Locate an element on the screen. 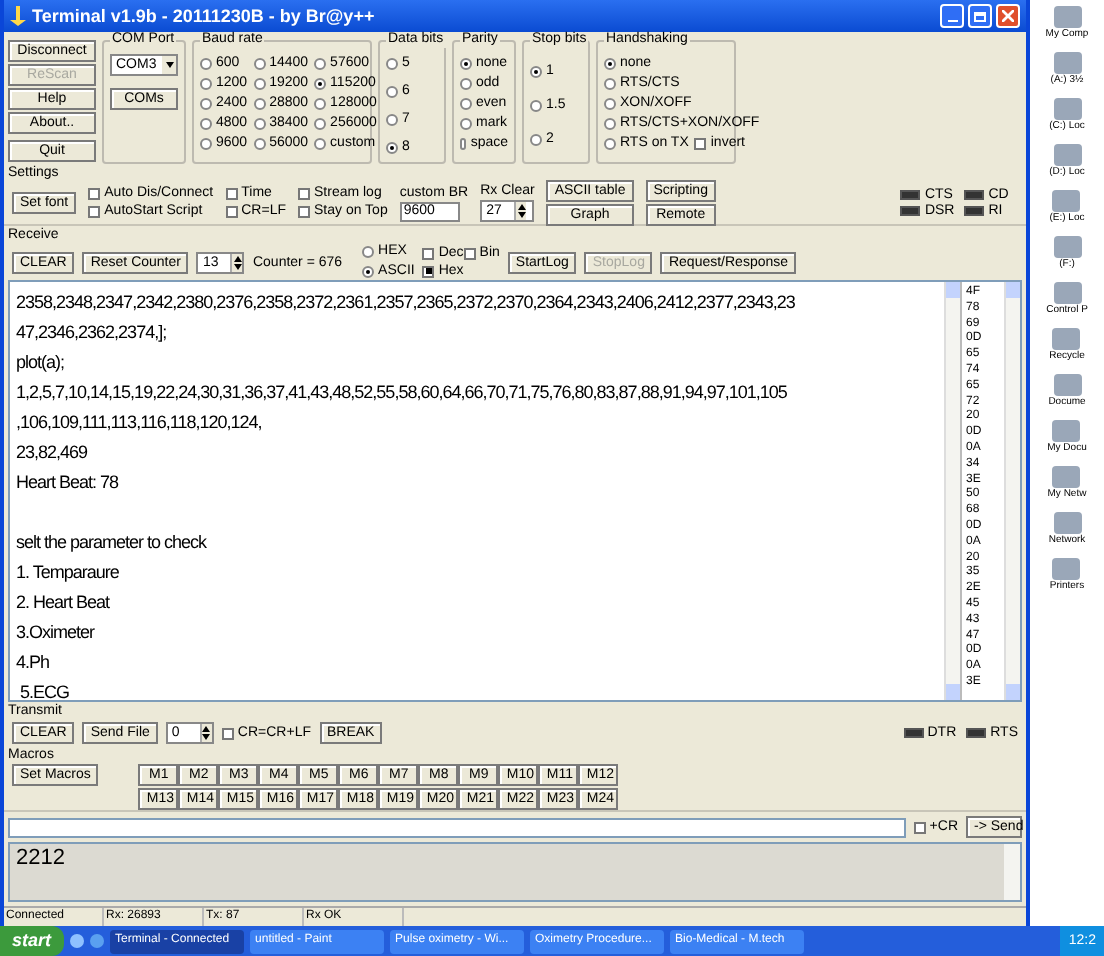  received-line: 4.Ph is located at coordinates (33, 663).